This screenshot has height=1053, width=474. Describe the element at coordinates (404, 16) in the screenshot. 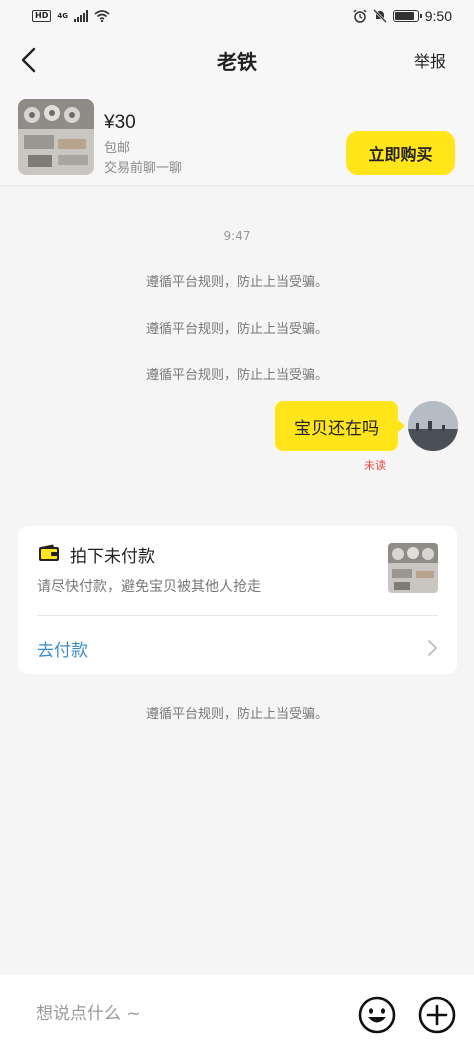

I see `battery-level-fill` at that location.